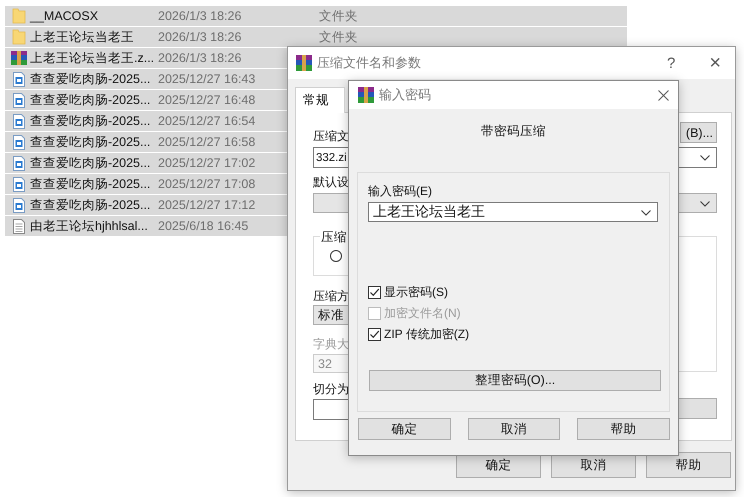 Image resolution: width=744 pixels, height=497 pixels. What do you see at coordinates (207, 79) in the screenshot?
I see `file-date: 2025/12/27 16:43` at bounding box center [207, 79].